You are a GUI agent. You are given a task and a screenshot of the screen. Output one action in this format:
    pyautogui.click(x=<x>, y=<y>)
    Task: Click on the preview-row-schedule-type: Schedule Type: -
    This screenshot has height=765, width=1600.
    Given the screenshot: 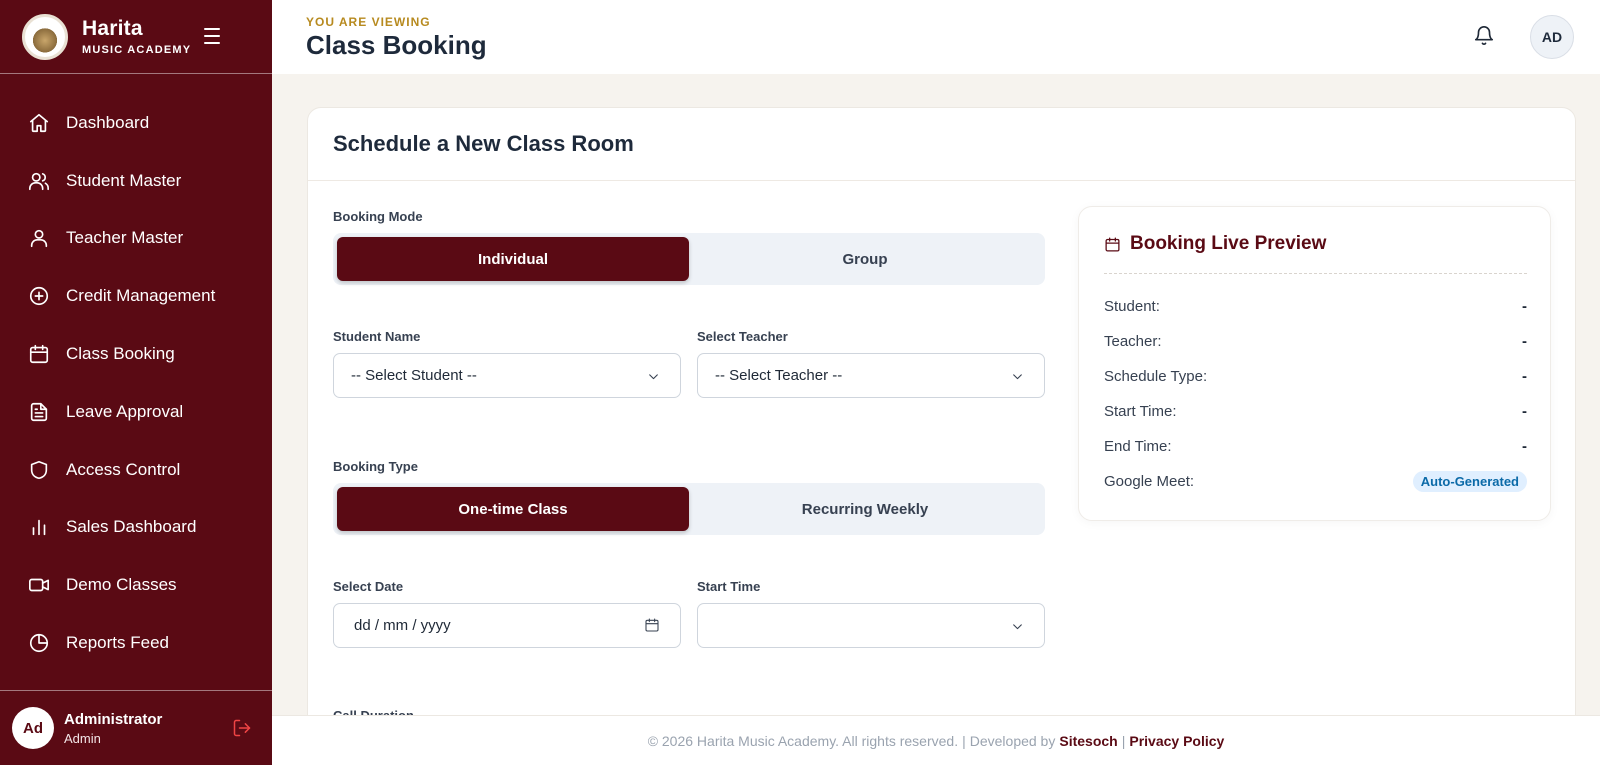 What is the action you would take?
    pyautogui.click(x=1315, y=376)
    